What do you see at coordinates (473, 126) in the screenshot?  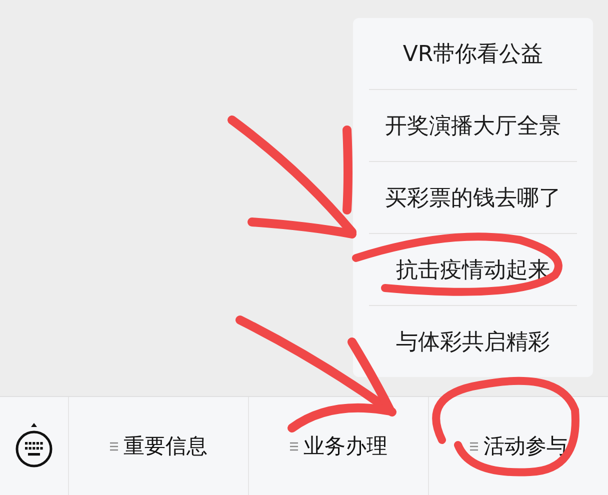 I see `submenu-item: 开奖演播大厅全景` at bounding box center [473, 126].